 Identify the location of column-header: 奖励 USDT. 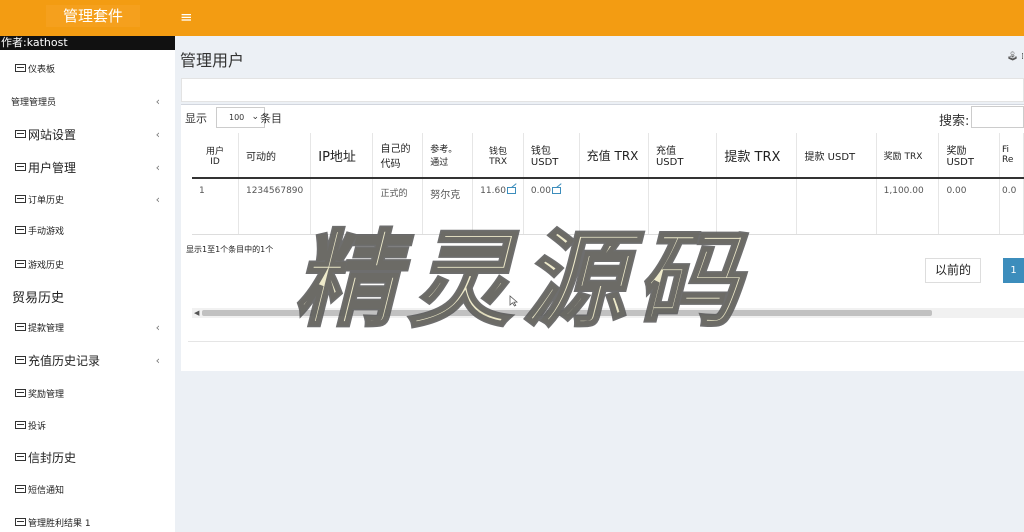
(969, 156).